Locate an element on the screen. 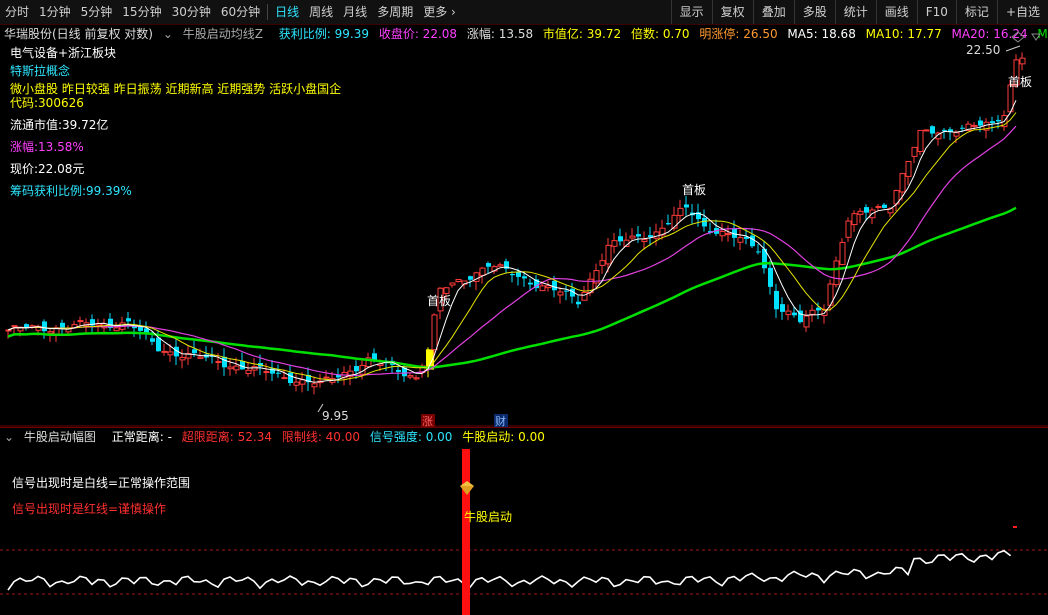  triangle-corner-icon is located at coordinates (1036, 37).